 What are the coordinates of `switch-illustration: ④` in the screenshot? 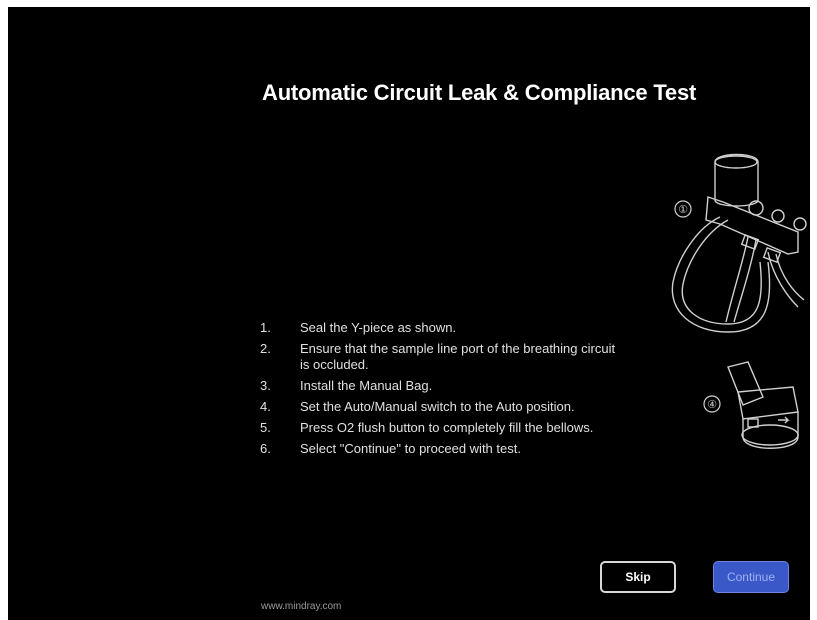 It's located at (751, 405).